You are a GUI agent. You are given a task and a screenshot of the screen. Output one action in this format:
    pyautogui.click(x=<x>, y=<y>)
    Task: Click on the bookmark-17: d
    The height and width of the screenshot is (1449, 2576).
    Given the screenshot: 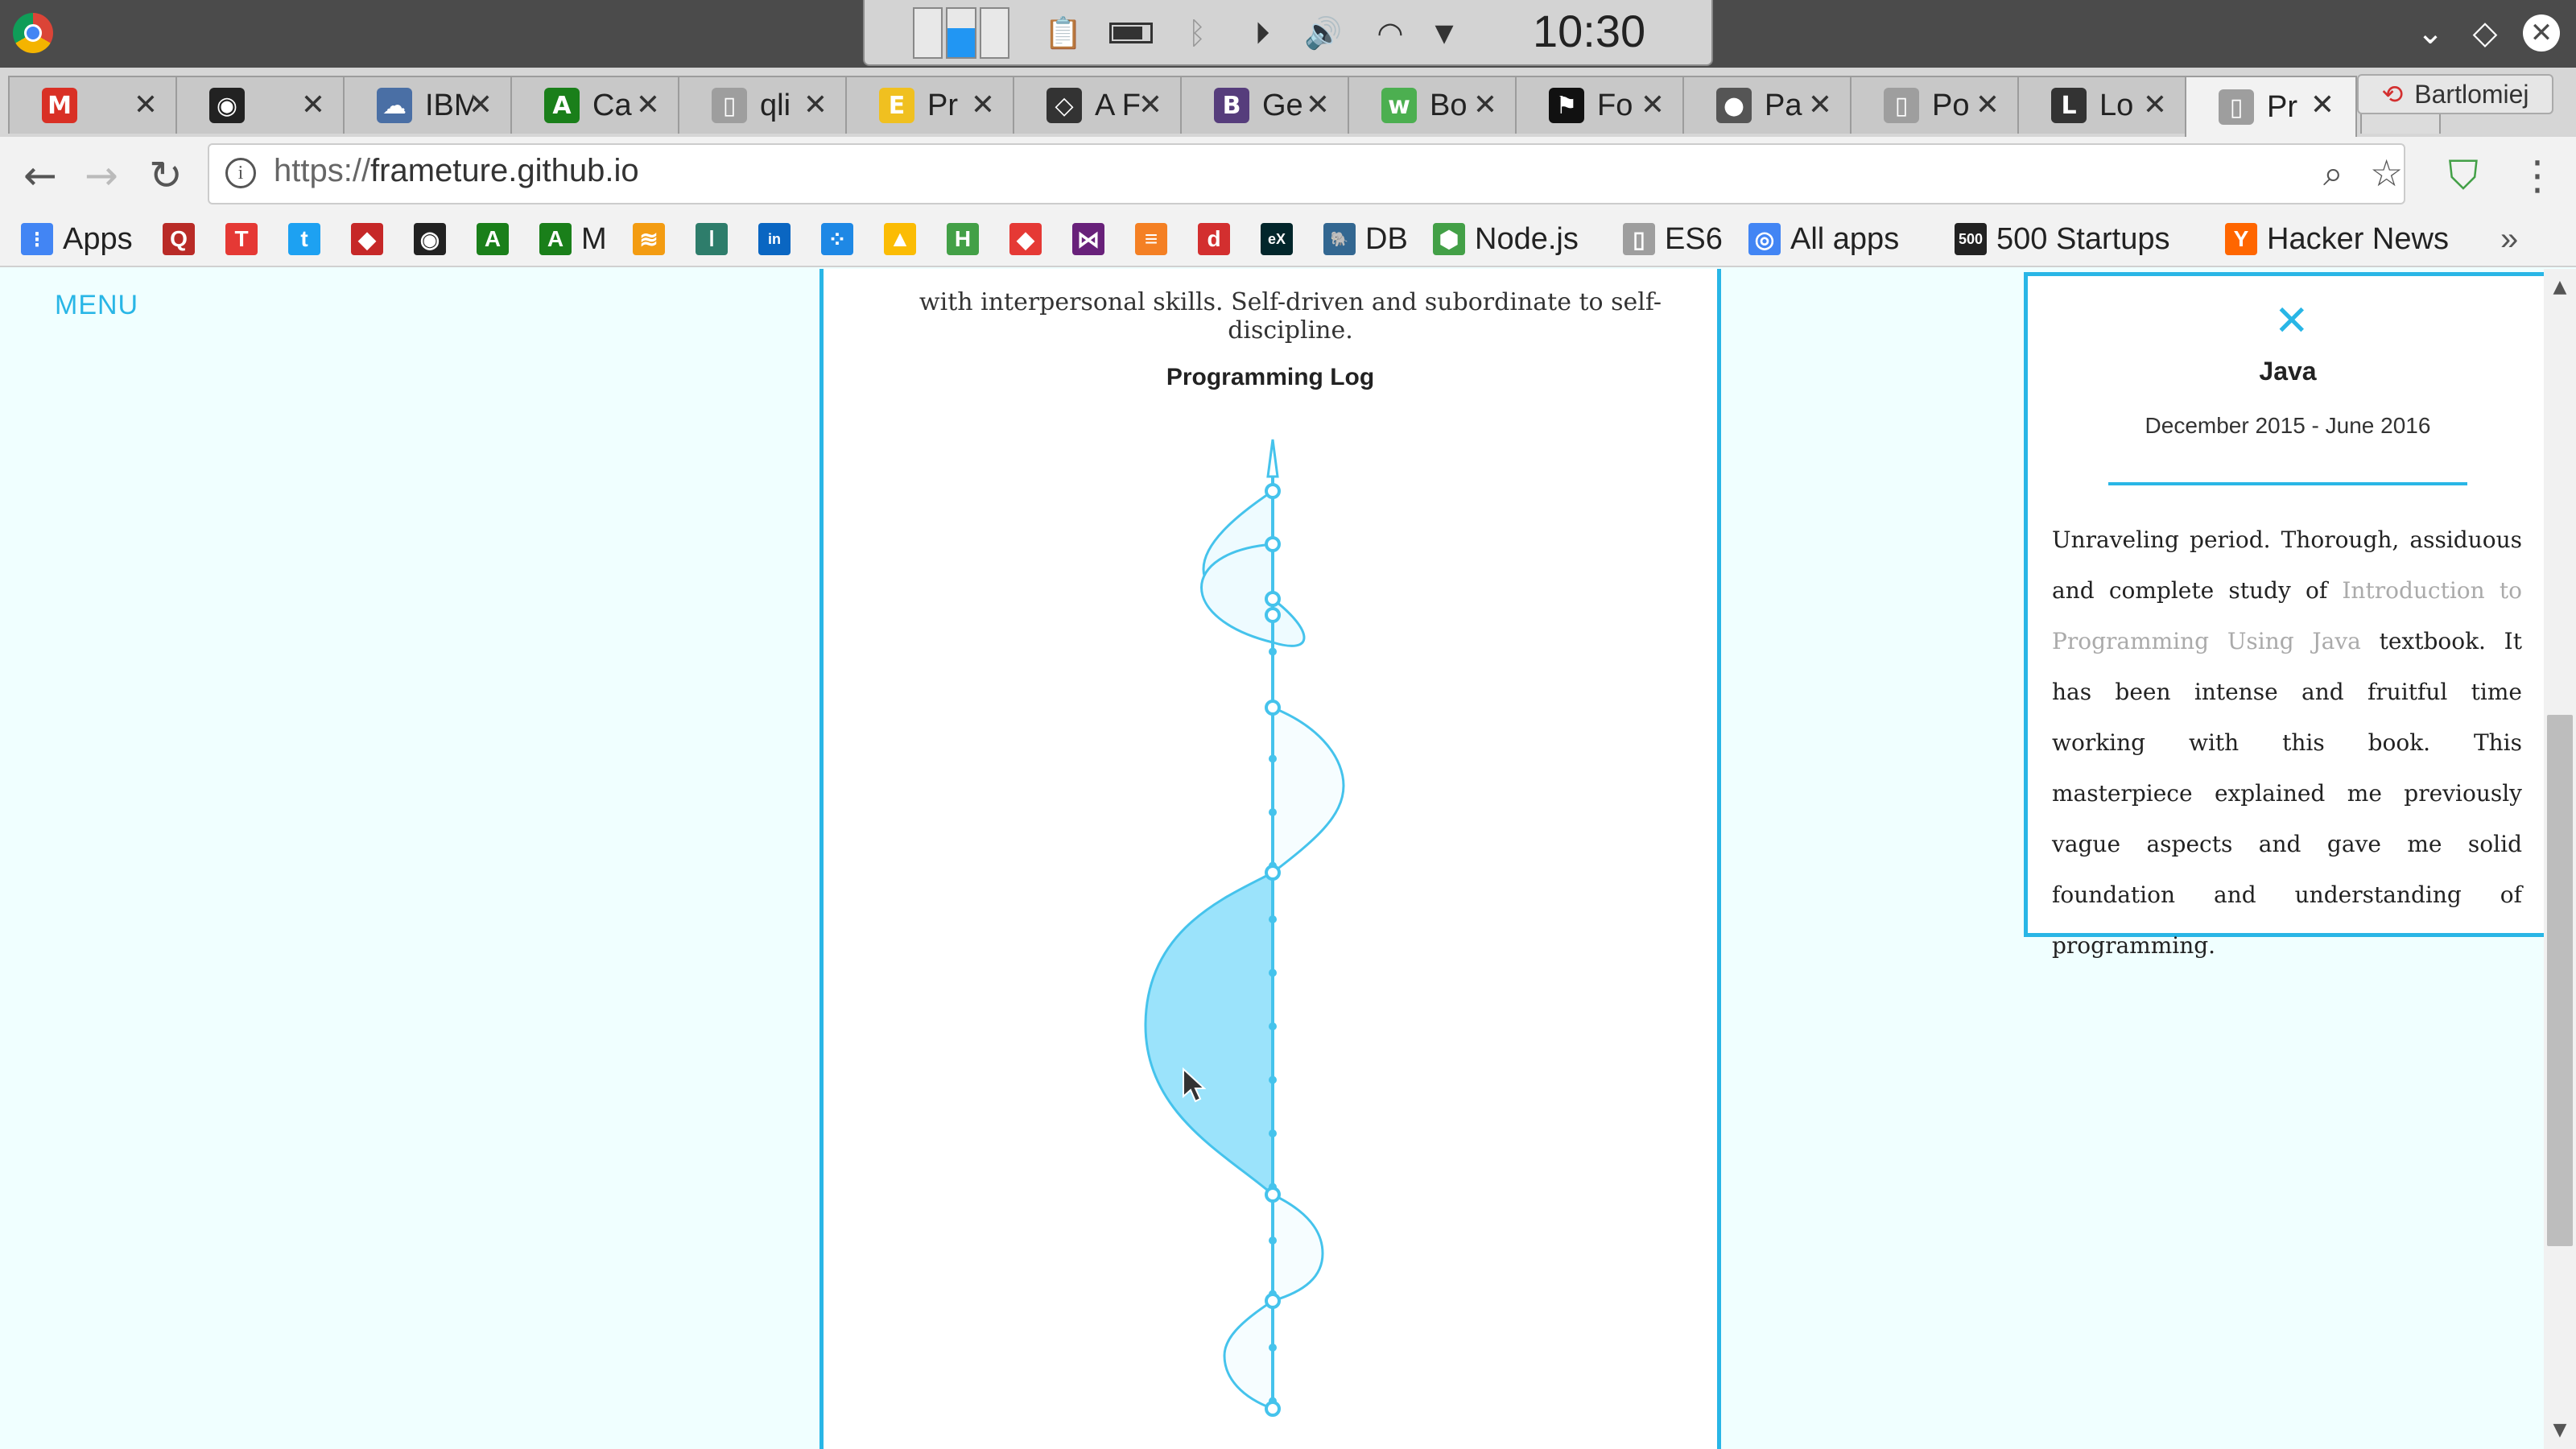 What is the action you would take?
    pyautogui.click(x=1219, y=239)
    